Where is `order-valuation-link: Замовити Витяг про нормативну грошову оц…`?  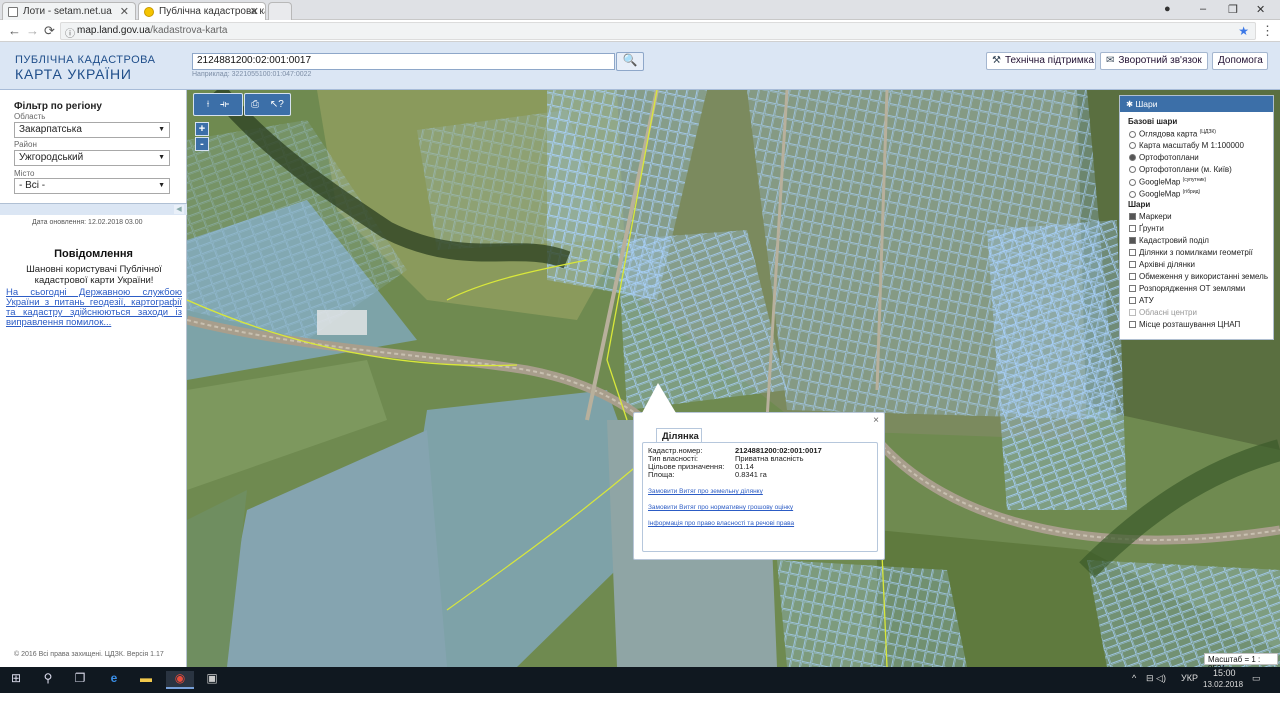
order-valuation-link: Замовити Витяг про нормативну грошову оц… is located at coordinates (760, 508).